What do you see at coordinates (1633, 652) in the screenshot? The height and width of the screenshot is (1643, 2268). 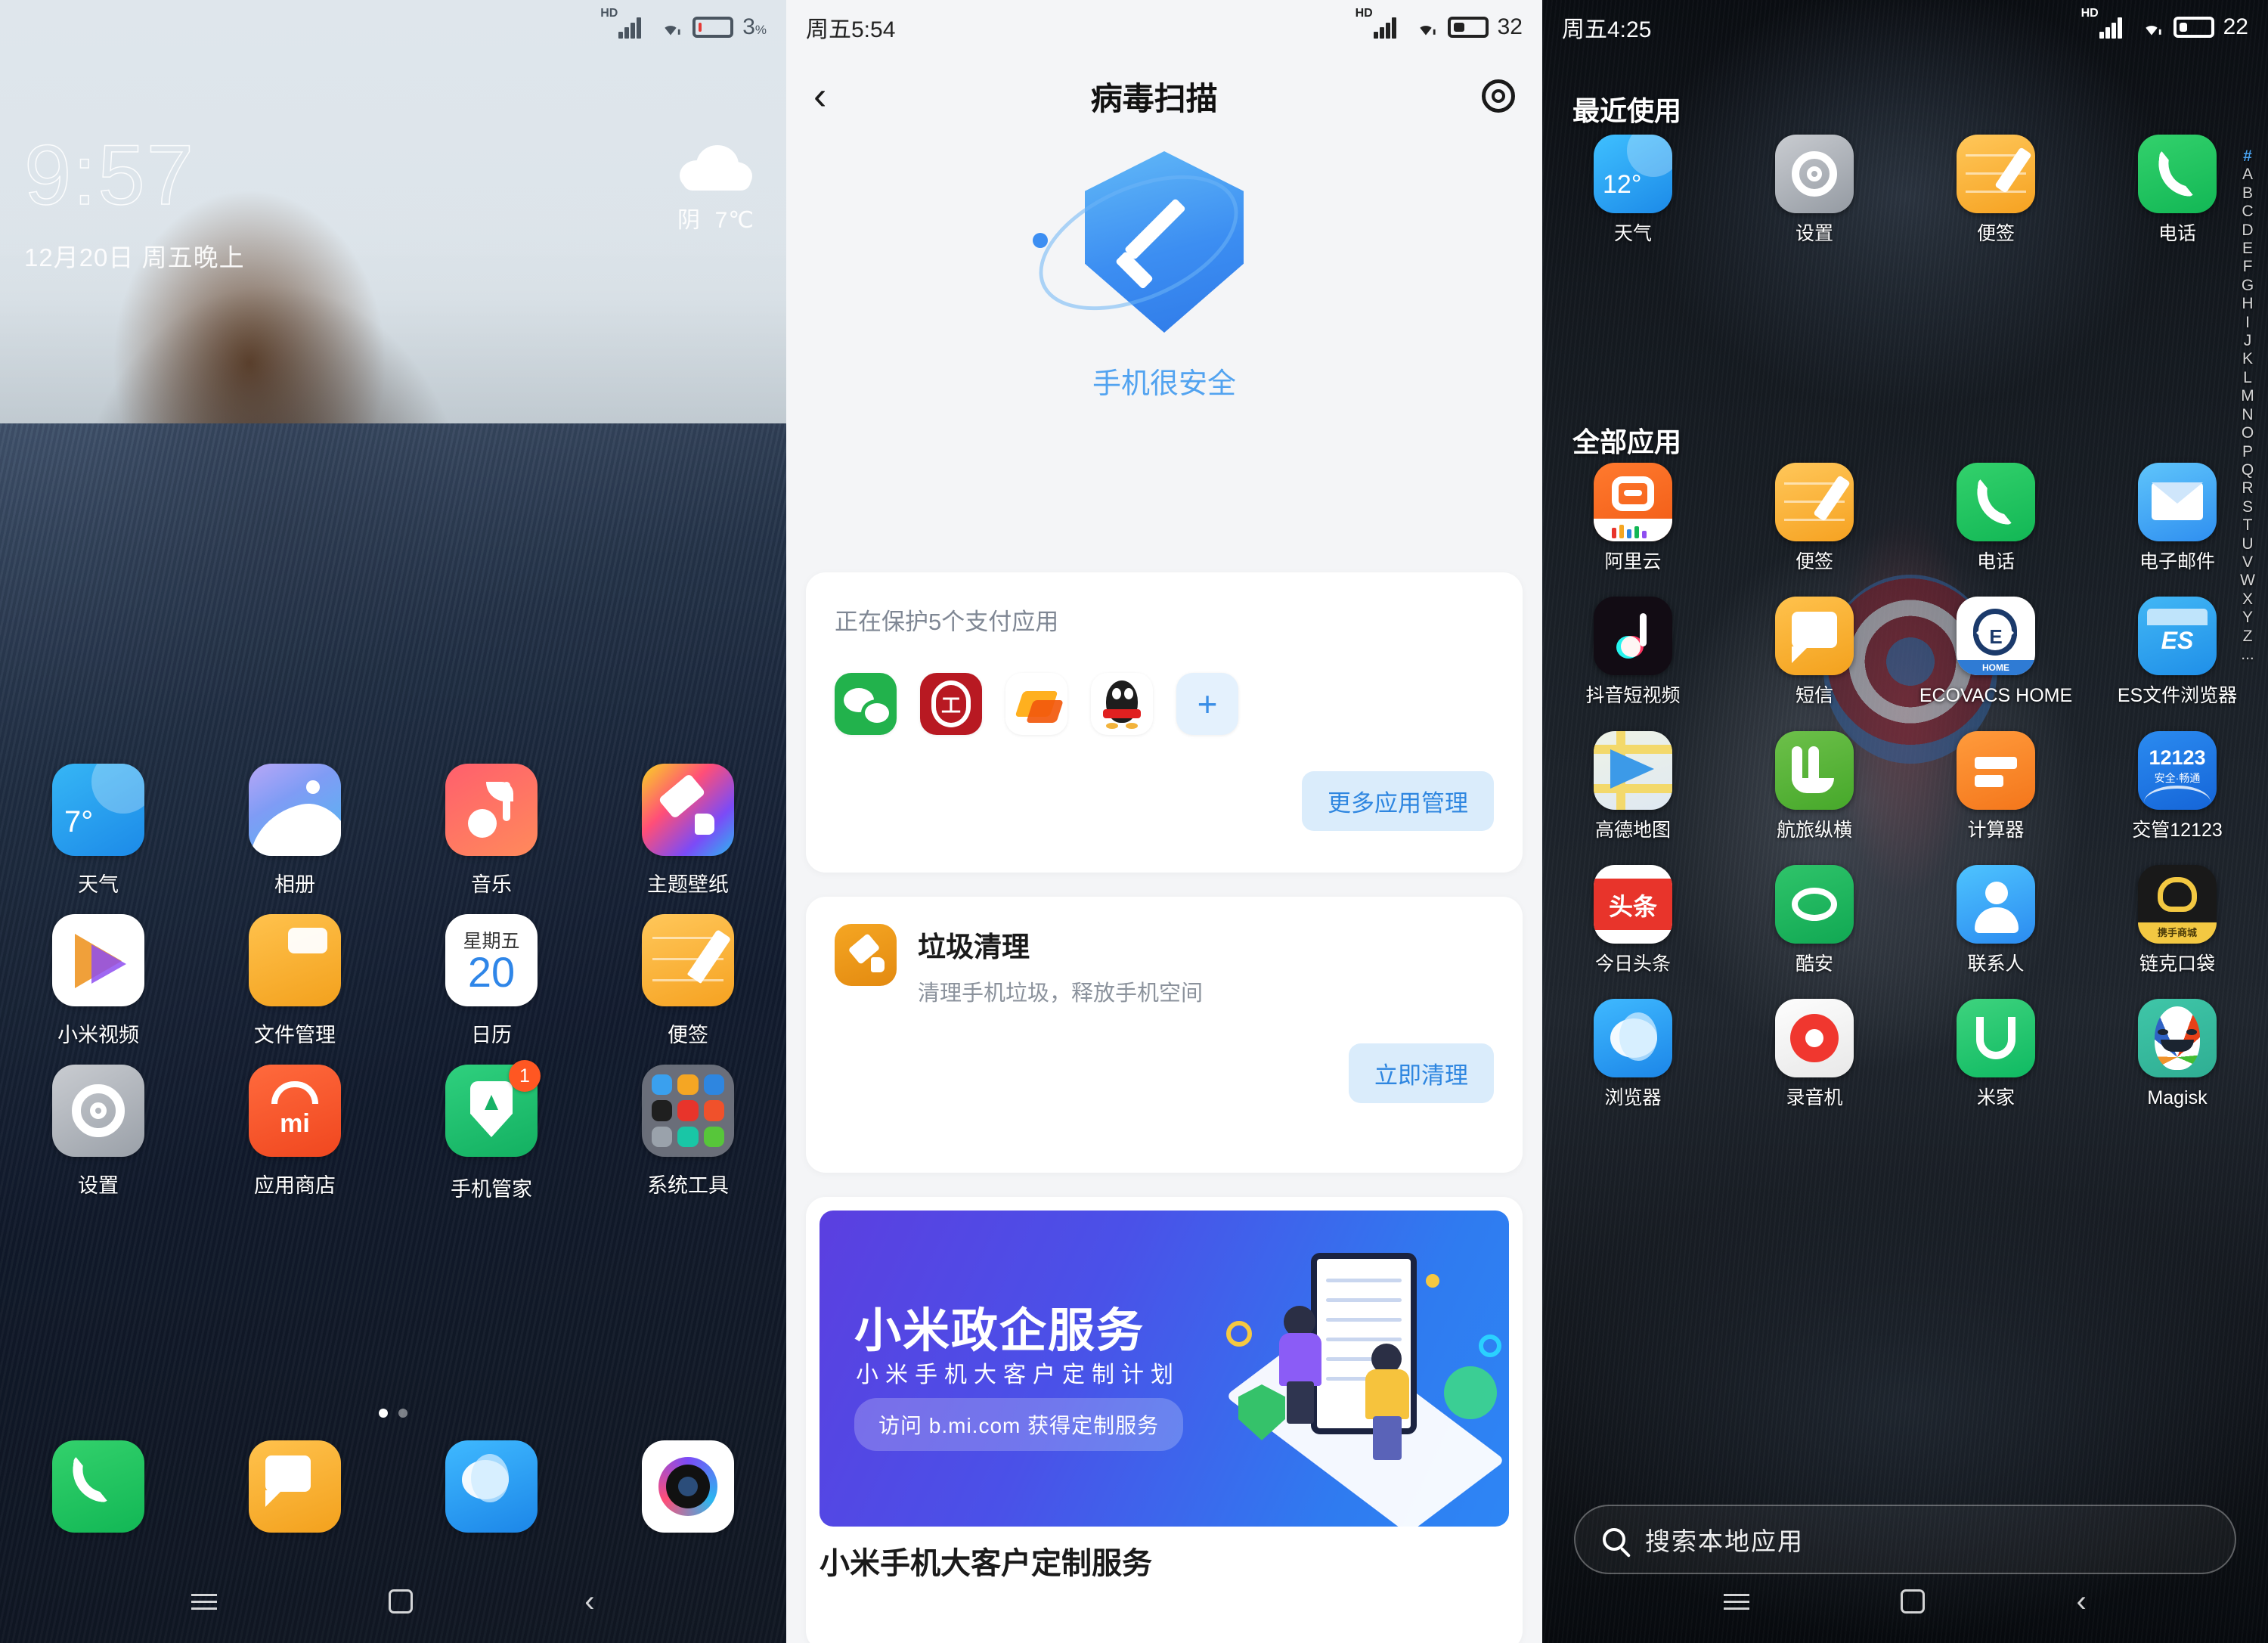 I see `app-tiktok: 抖音短视频` at bounding box center [1633, 652].